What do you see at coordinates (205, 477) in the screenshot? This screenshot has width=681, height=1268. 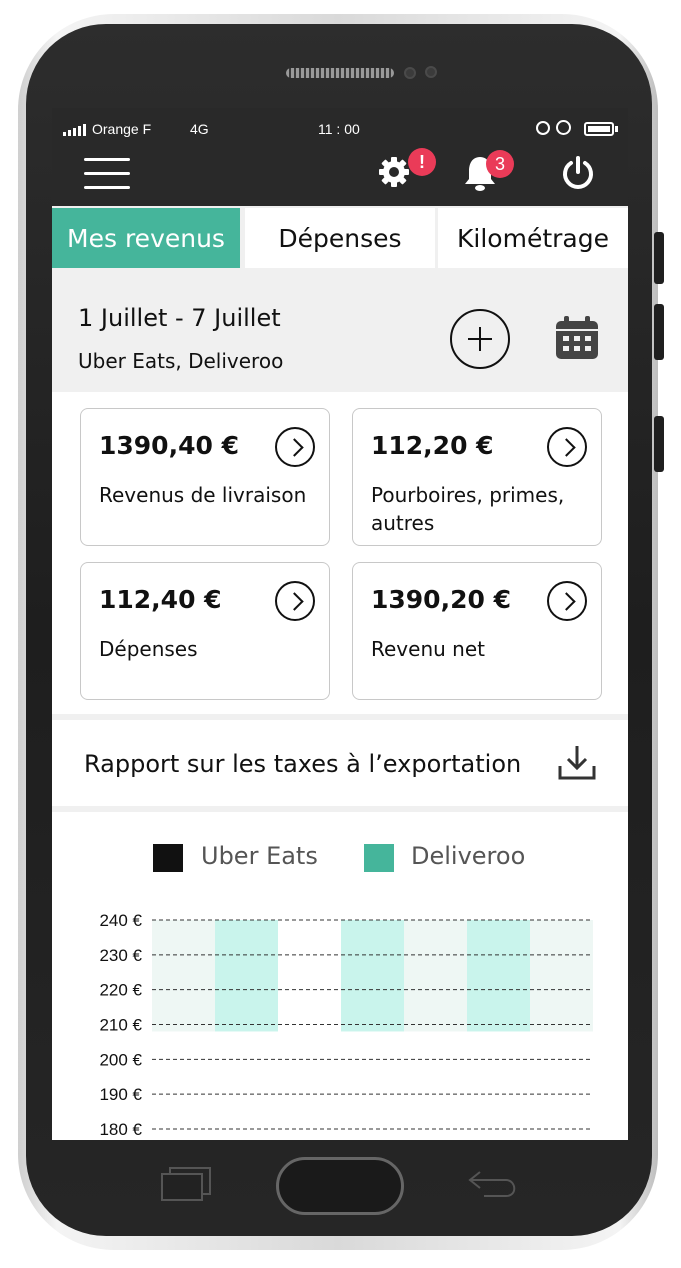 I see `card-revenus-livraison: 1390,40 € Revenus de livraison` at bounding box center [205, 477].